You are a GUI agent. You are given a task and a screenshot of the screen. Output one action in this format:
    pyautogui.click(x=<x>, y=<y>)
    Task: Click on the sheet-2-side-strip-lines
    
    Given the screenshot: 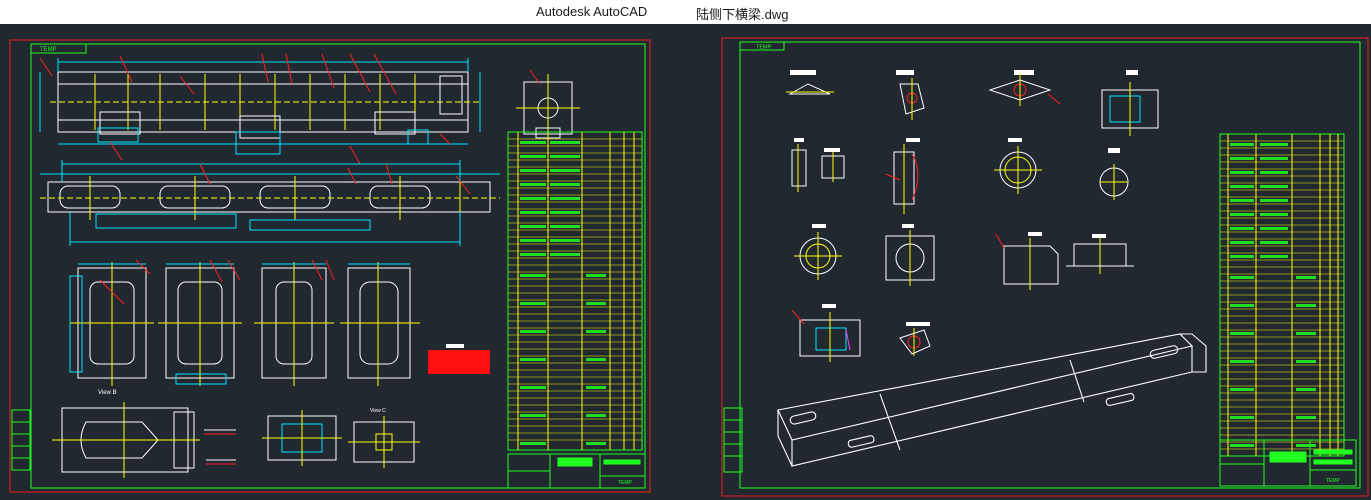 What is the action you would take?
    pyautogui.click(x=733, y=438)
    